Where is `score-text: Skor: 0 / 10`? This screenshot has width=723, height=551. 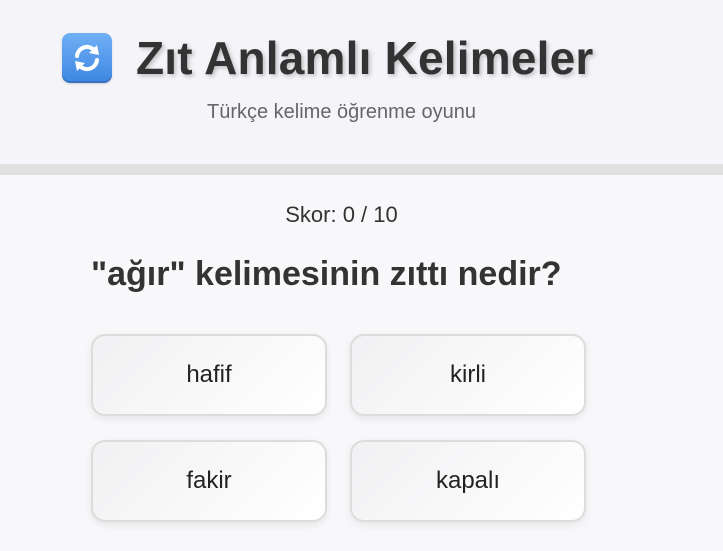 score-text: Skor: 0 / 10 is located at coordinates (341, 214).